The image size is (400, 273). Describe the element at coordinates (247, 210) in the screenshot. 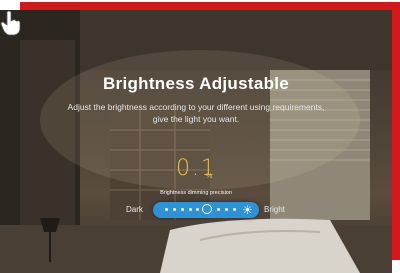

I see `sun-icon: ☀` at that location.